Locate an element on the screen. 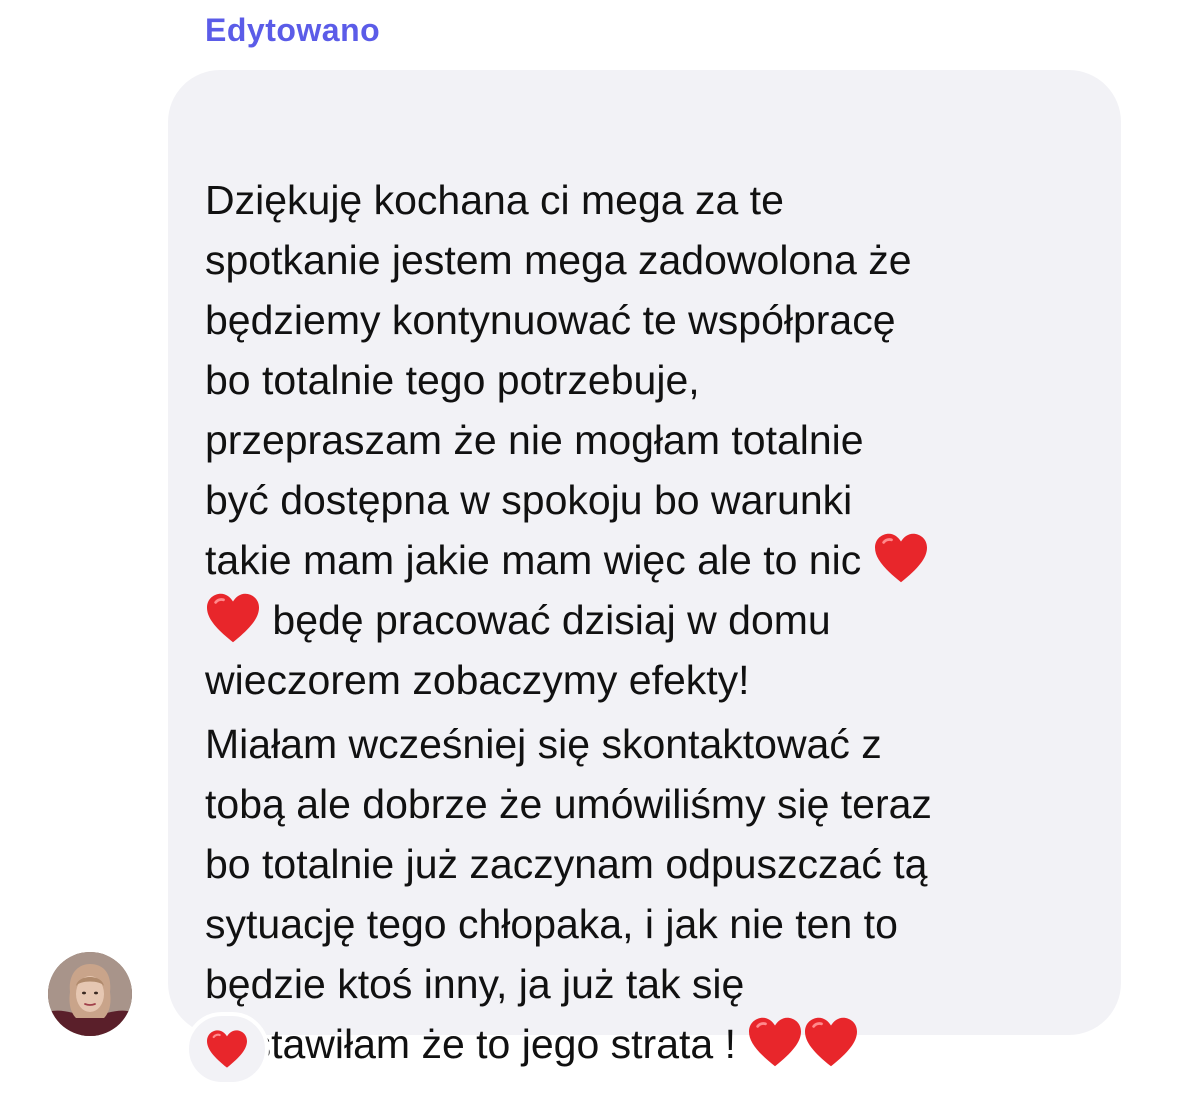 Image resolution: width=1195 pixels, height=1114 pixels. text-line: Miałam wcześniej się skontaktować z is located at coordinates (543, 744).